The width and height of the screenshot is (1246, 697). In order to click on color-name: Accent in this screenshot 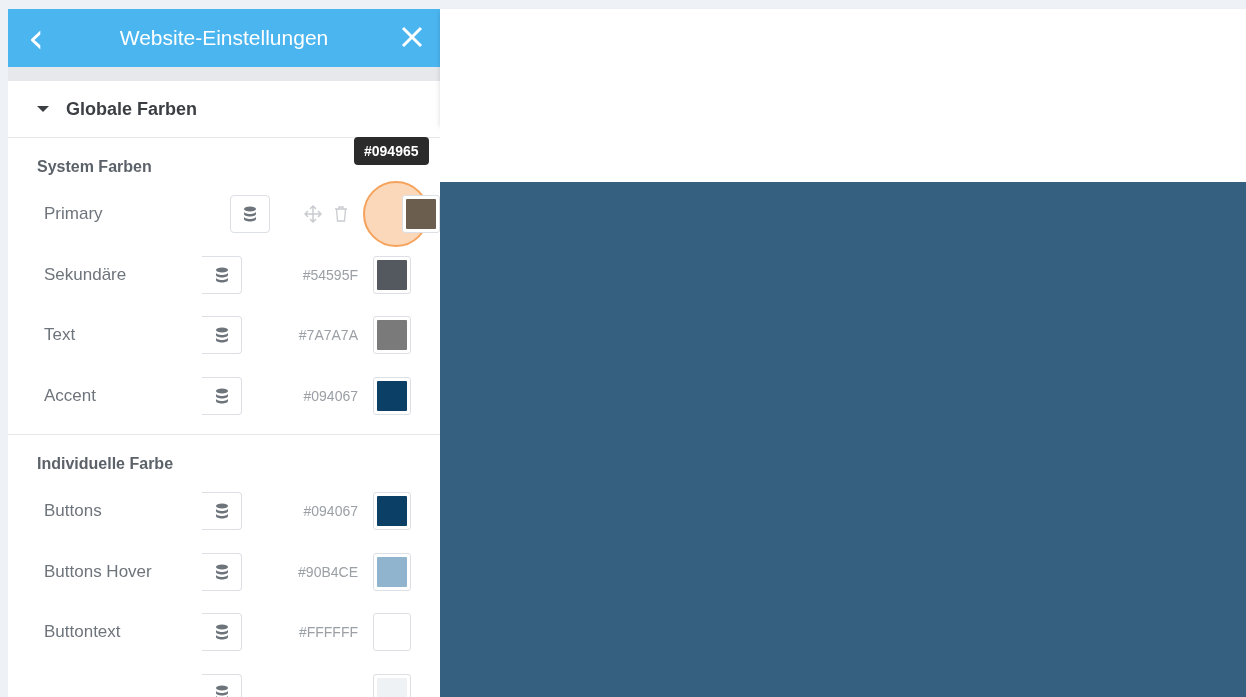, I will do `click(70, 395)`.